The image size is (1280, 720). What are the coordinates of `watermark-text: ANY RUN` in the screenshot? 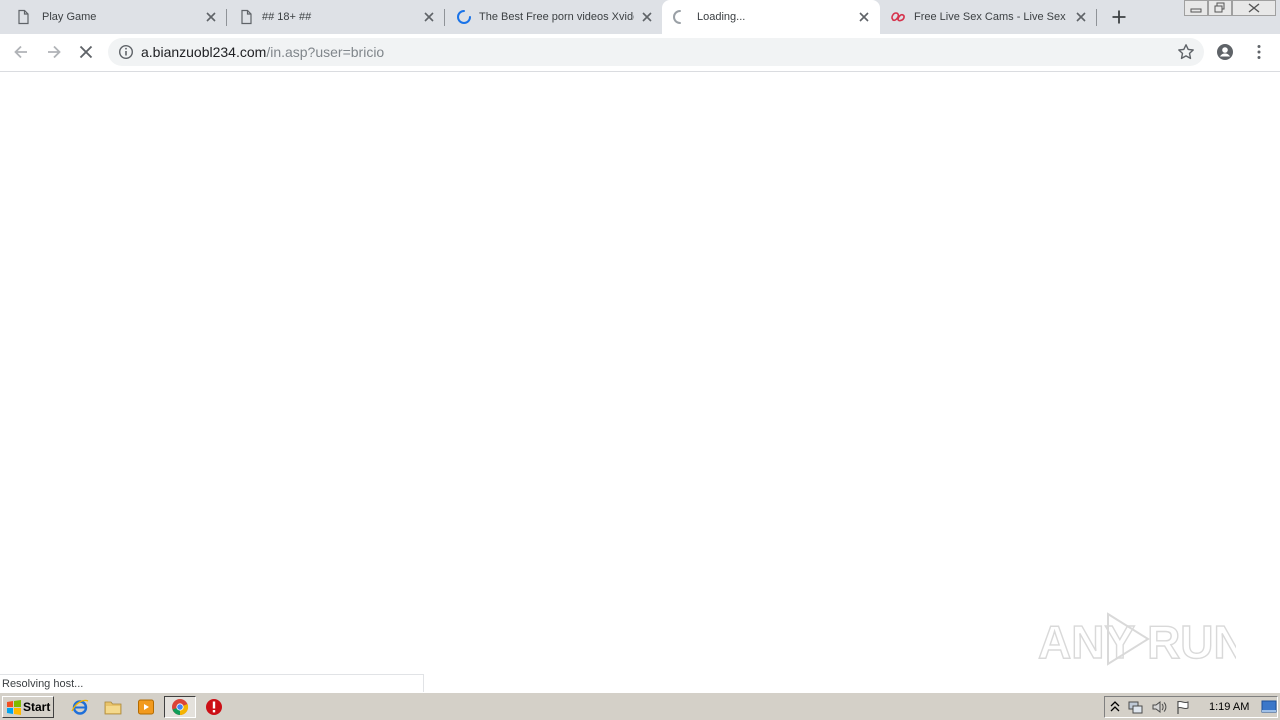 It's located at (1137, 642).